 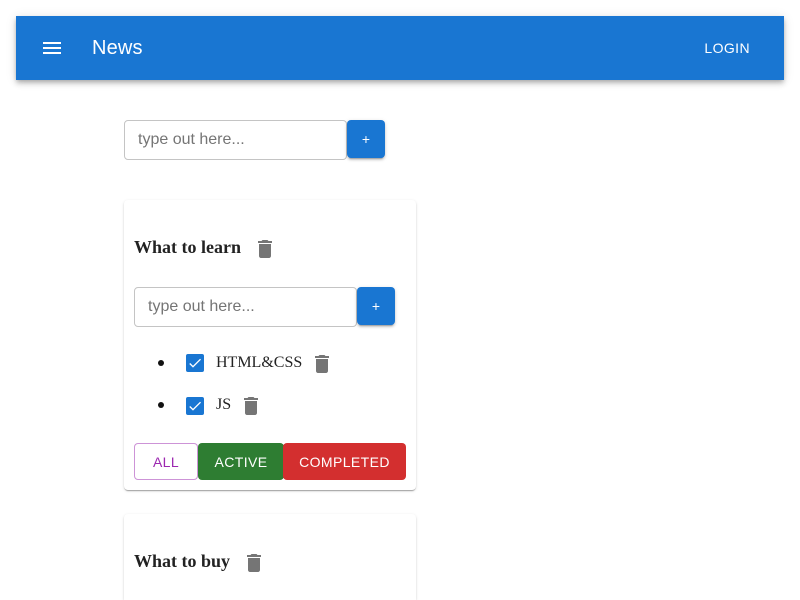 I want to click on todolist-card: What to buy, so click(x=270, y=557).